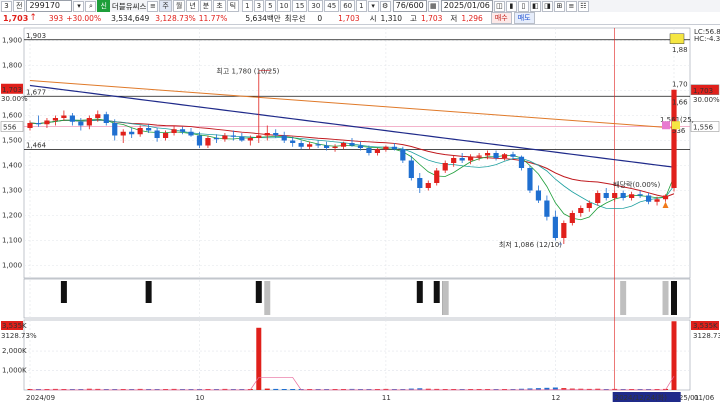 The height and width of the screenshot is (404, 720). Describe the element at coordinates (129, 6) in the screenshot. I see `stock-name: 더블유씨스` at that location.